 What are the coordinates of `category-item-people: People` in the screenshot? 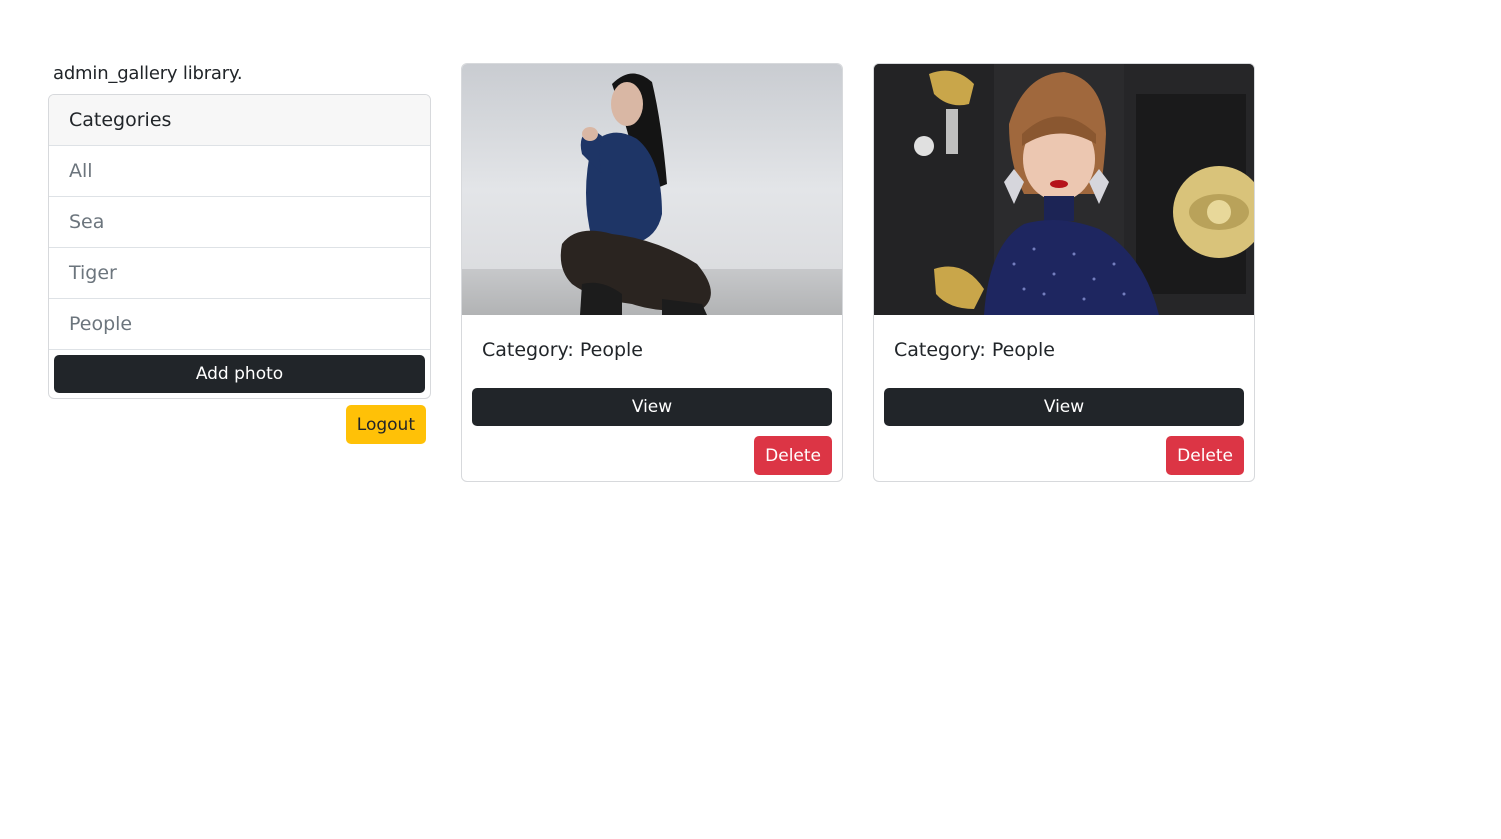 It's located at (239, 324).